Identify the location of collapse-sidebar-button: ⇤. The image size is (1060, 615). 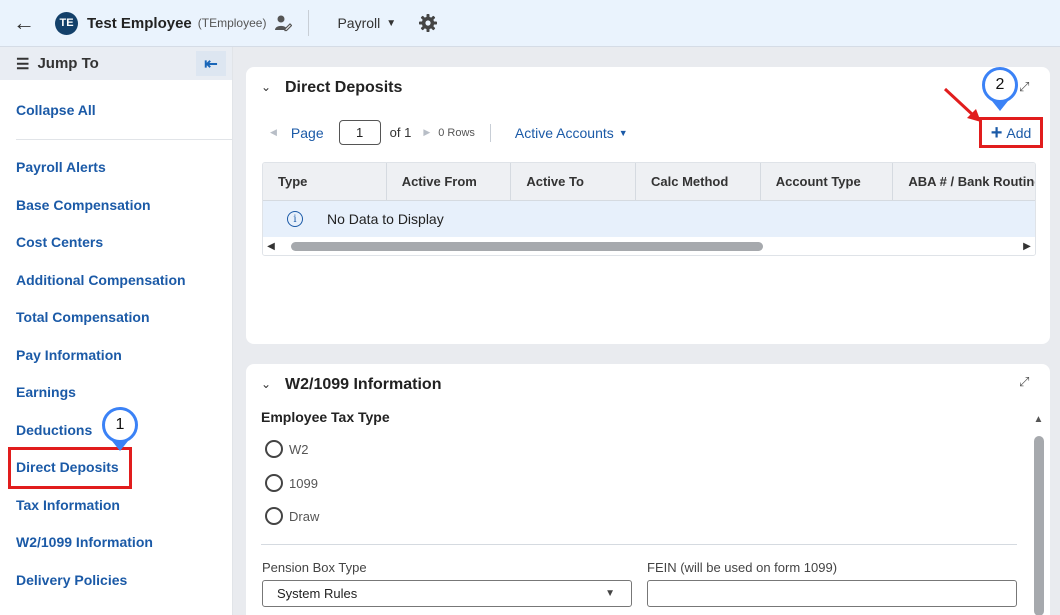
(211, 63).